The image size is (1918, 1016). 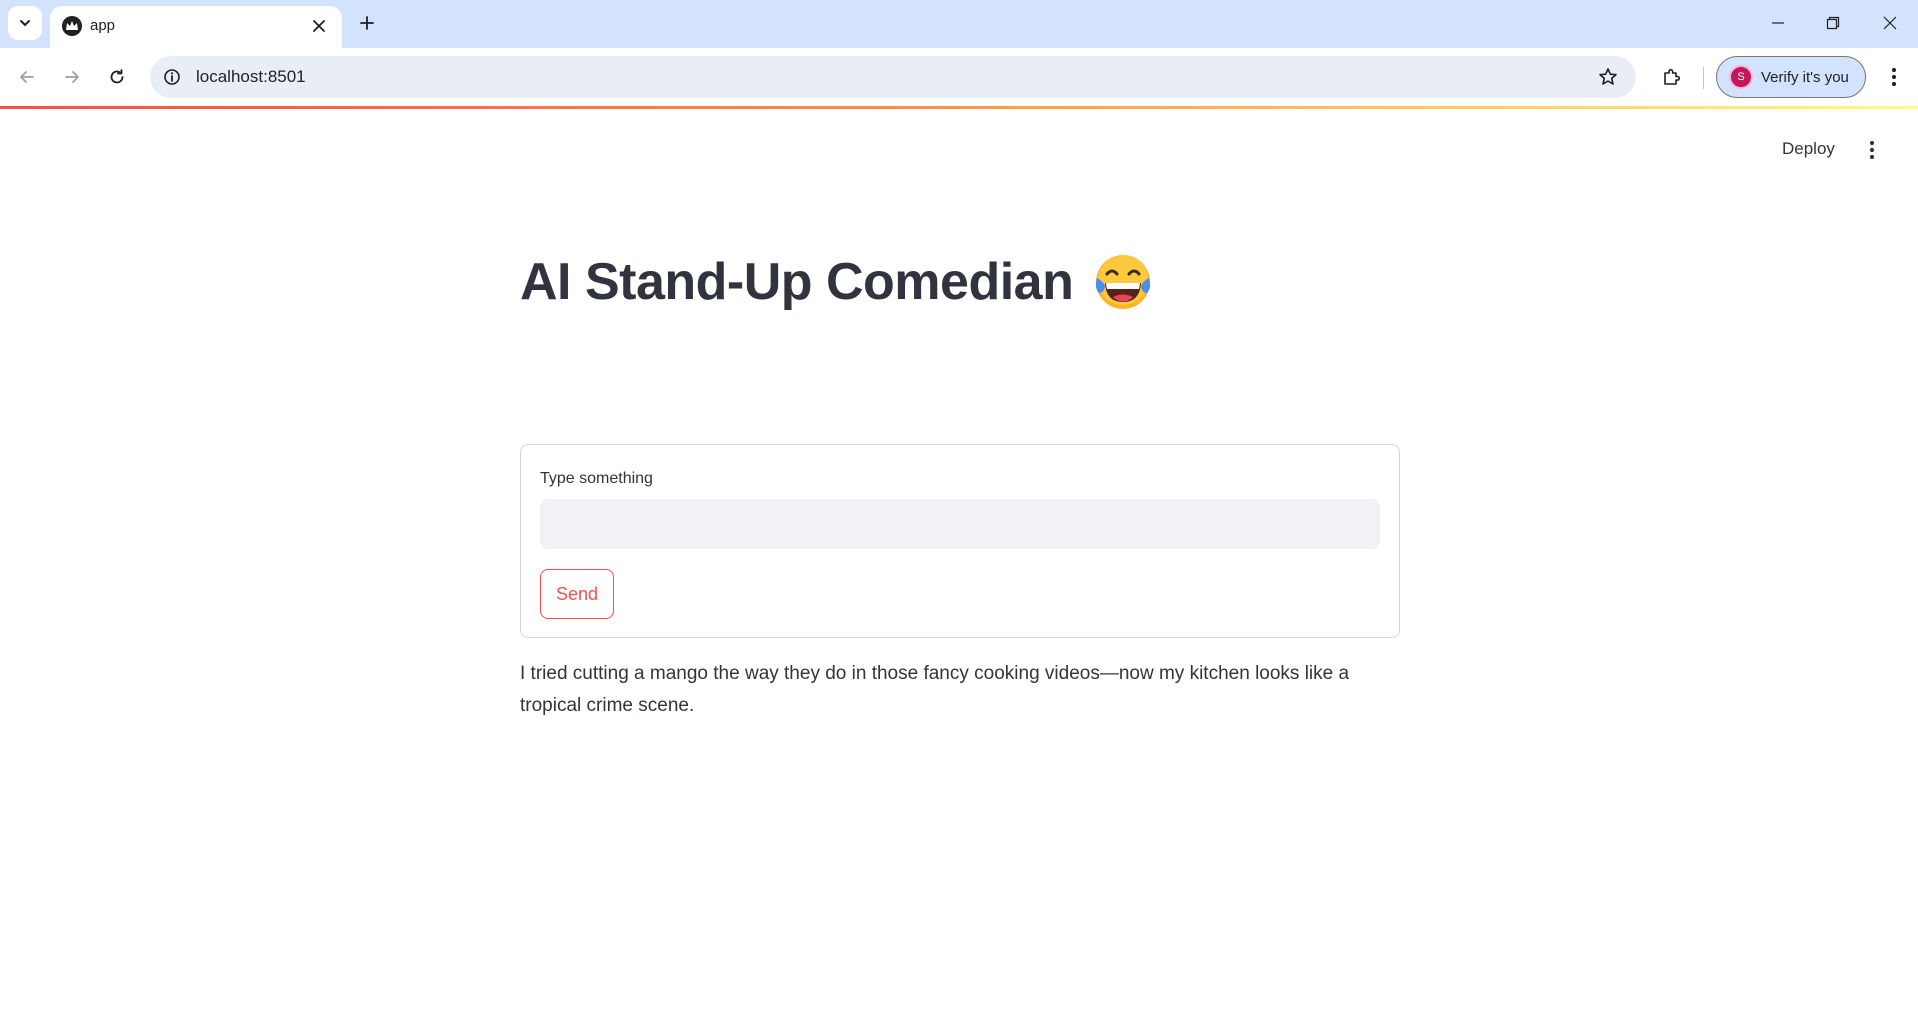 I want to click on send-button: Send, so click(x=577, y=594).